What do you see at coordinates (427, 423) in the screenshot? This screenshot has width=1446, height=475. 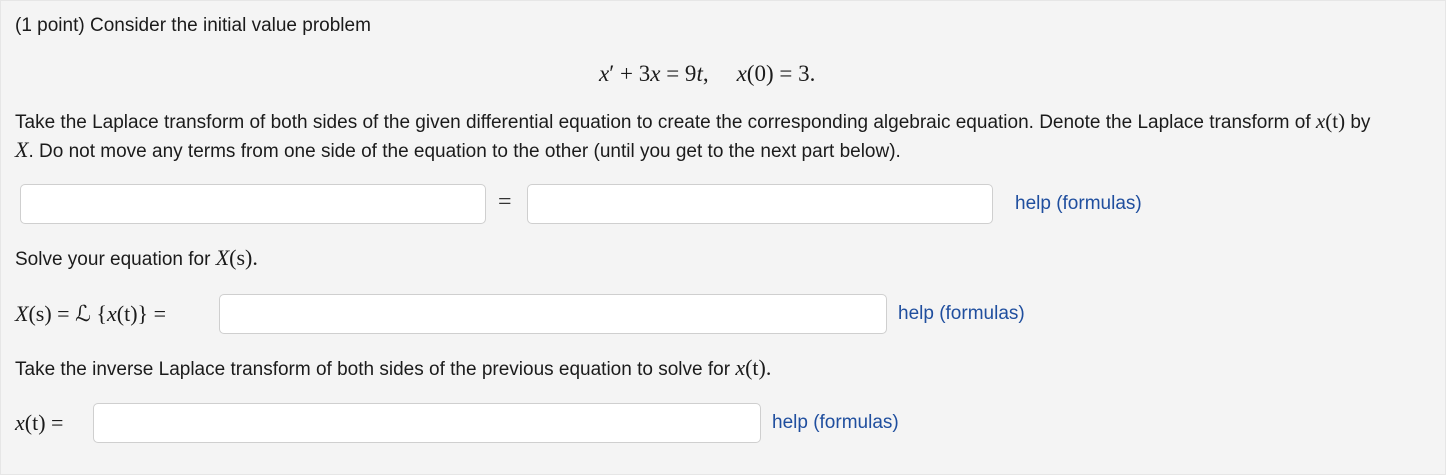 I see `inverse-laplace-answer-input` at bounding box center [427, 423].